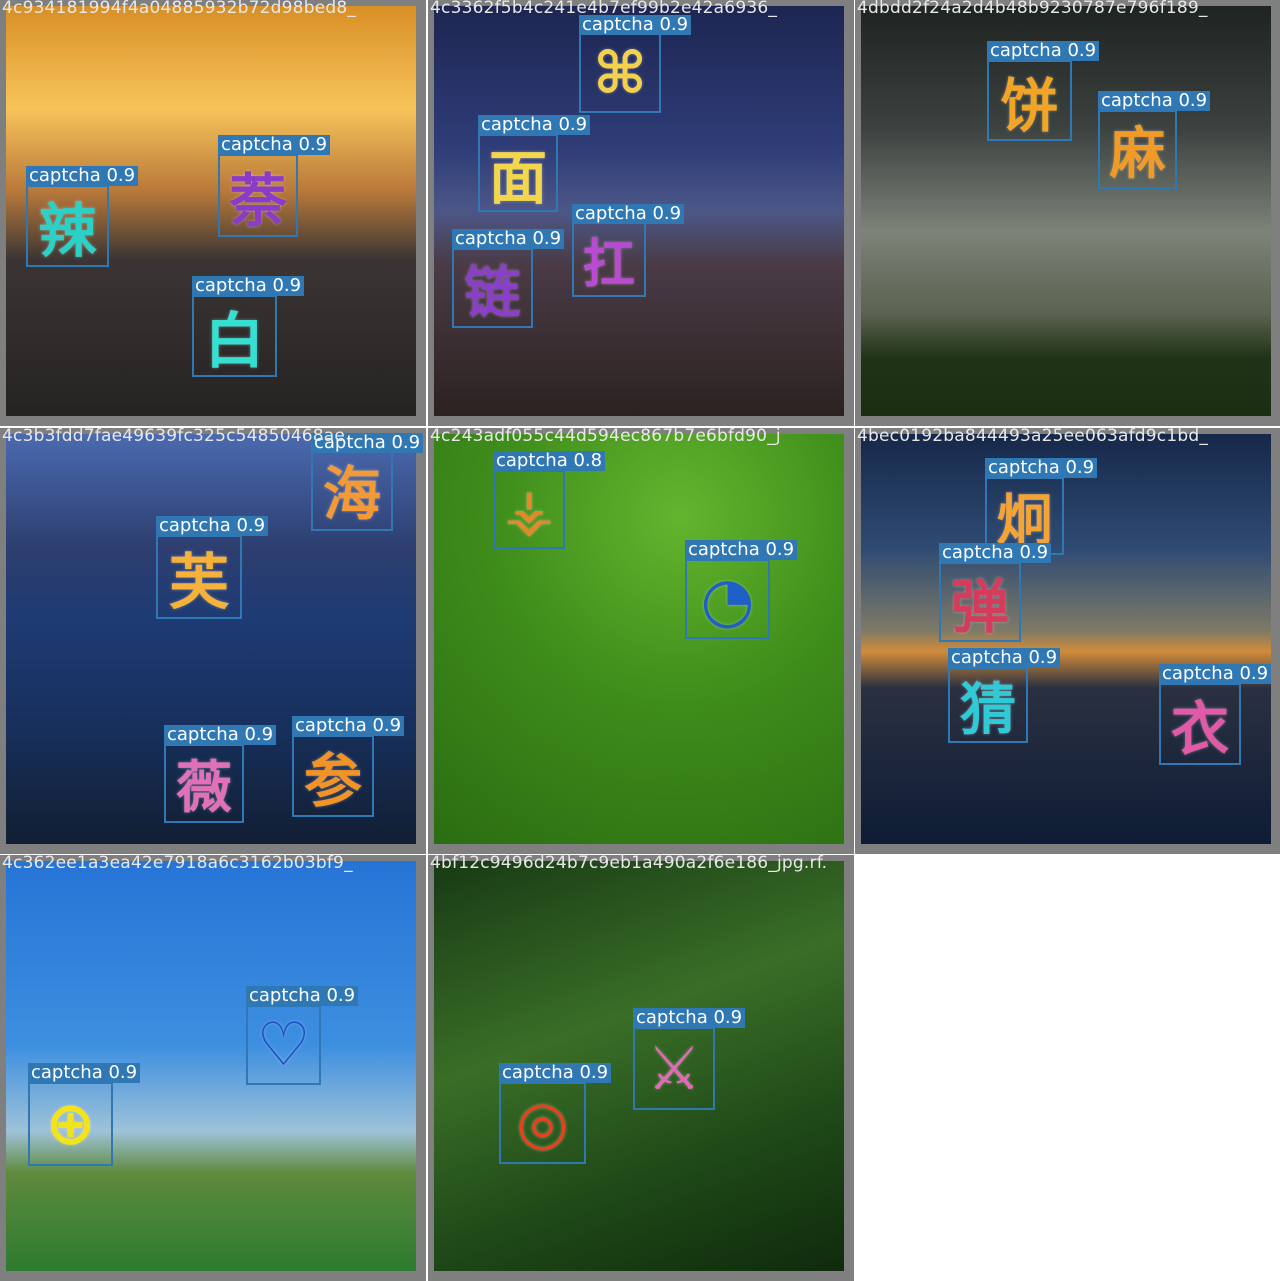  I want to click on captcha-glyph: 白, so click(234, 341).